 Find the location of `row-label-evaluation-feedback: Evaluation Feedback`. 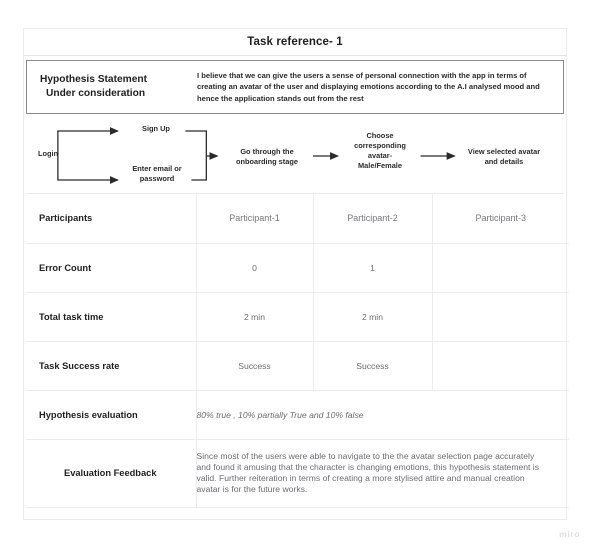

row-label-evaluation-feedback: Evaluation Feedback is located at coordinates (111, 473).